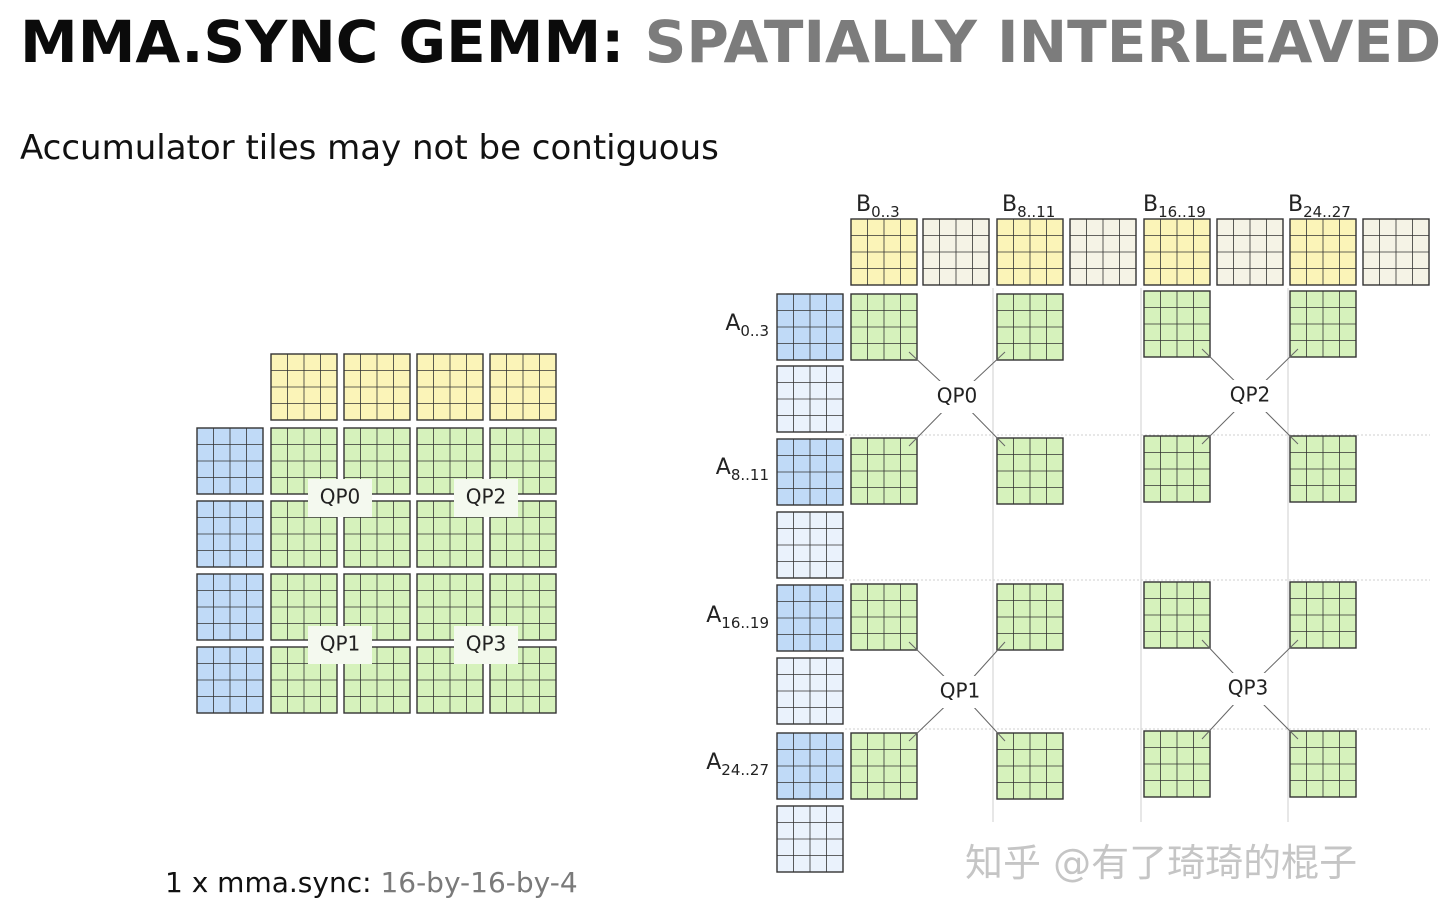 The image size is (1440, 915). I want to click on acc-tile-b1-c3-r0, so click(1323, 615).